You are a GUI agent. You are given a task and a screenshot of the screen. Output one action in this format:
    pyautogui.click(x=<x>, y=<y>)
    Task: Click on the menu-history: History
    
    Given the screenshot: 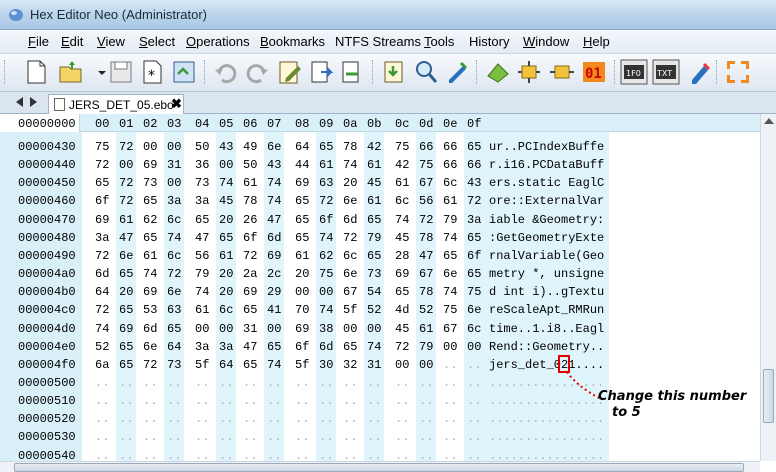 What is the action you would take?
    pyautogui.click(x=489, y=41)
    